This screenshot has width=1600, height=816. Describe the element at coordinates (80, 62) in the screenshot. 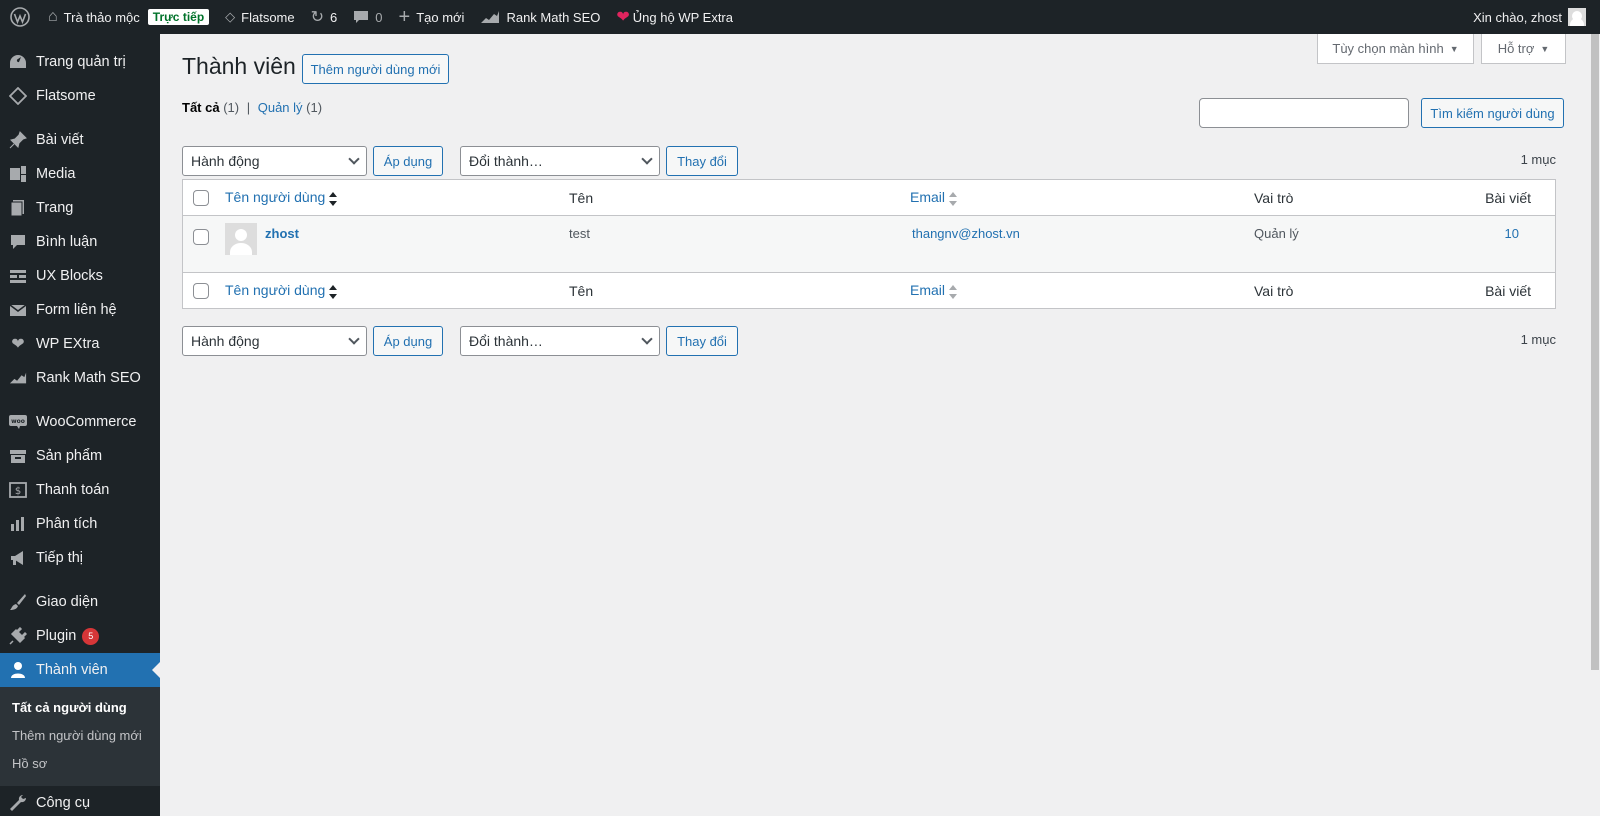

I see `menu-item-dashboard: Trang quản trị` at that location.